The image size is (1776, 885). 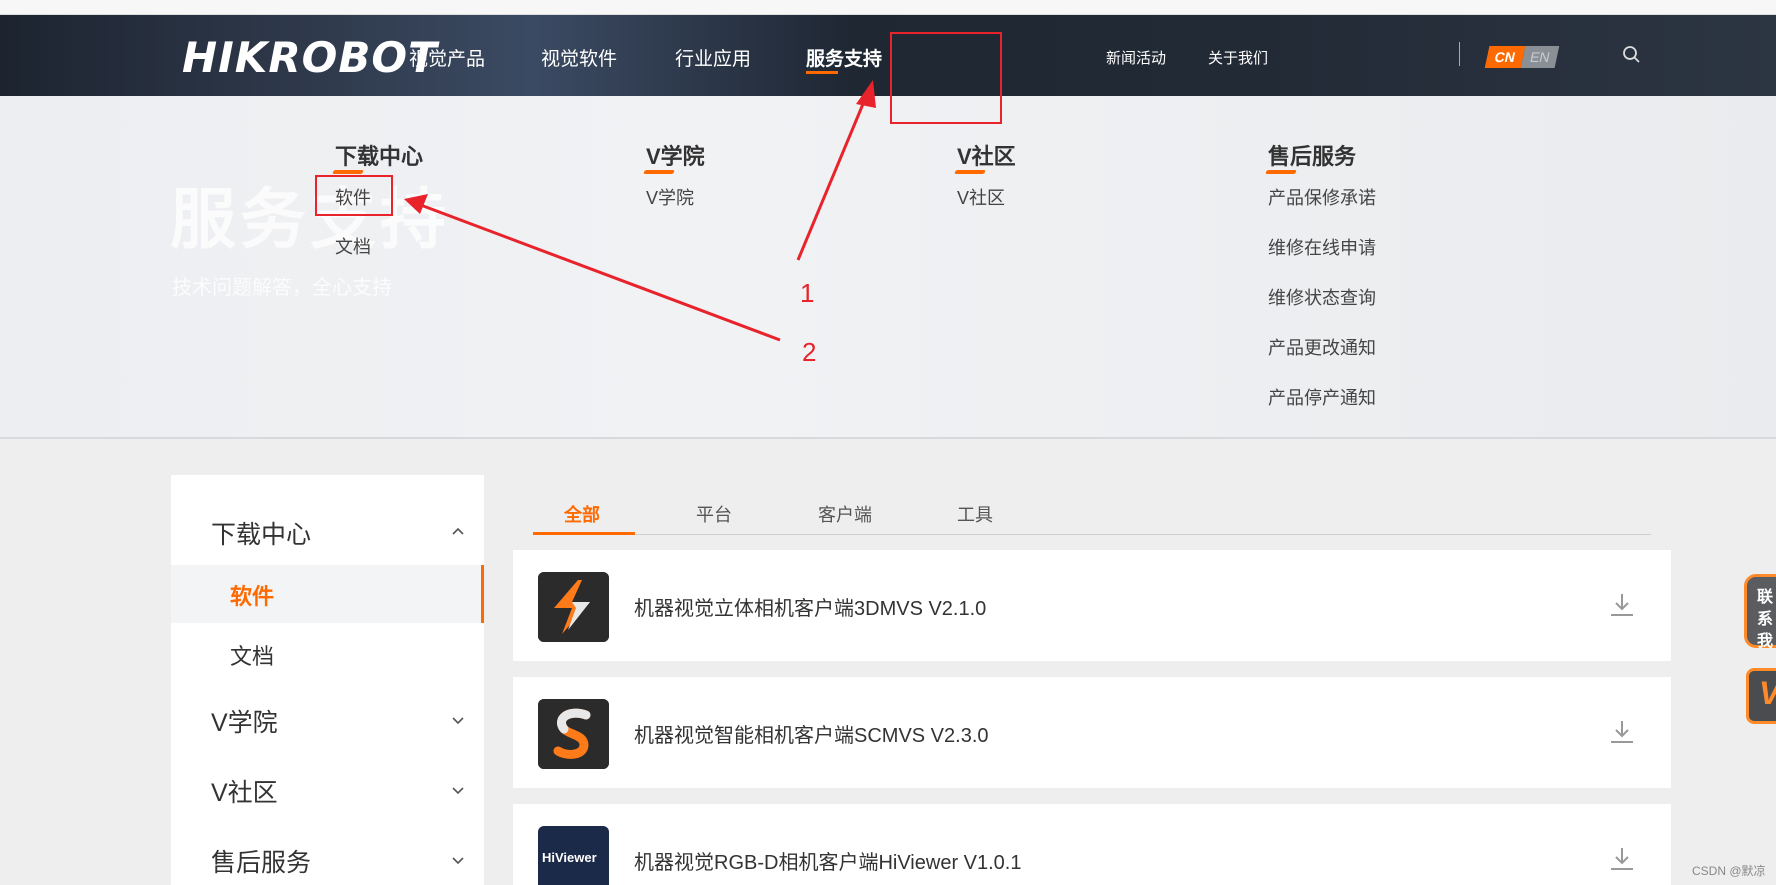 What do you see at coordinates (1322, 347) in the screenshot?
I see `menu-link-change-notice: 产品更改通知` at bounding box center [1322, 347].